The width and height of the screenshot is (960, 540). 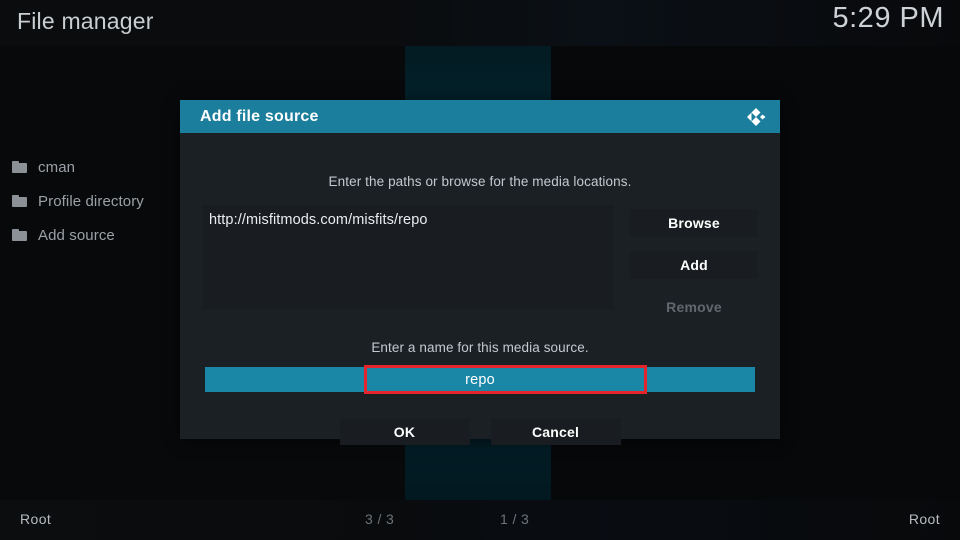 I want to click on path-list-item: http://misfitmods.com/misfits/repo, so click(x=408, y=216).